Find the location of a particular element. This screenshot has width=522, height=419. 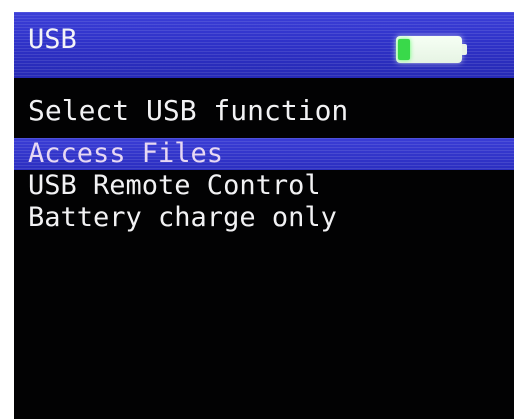

menu-item-usb-remote-control: USB Remote Control is located at coordinates (264, 186).